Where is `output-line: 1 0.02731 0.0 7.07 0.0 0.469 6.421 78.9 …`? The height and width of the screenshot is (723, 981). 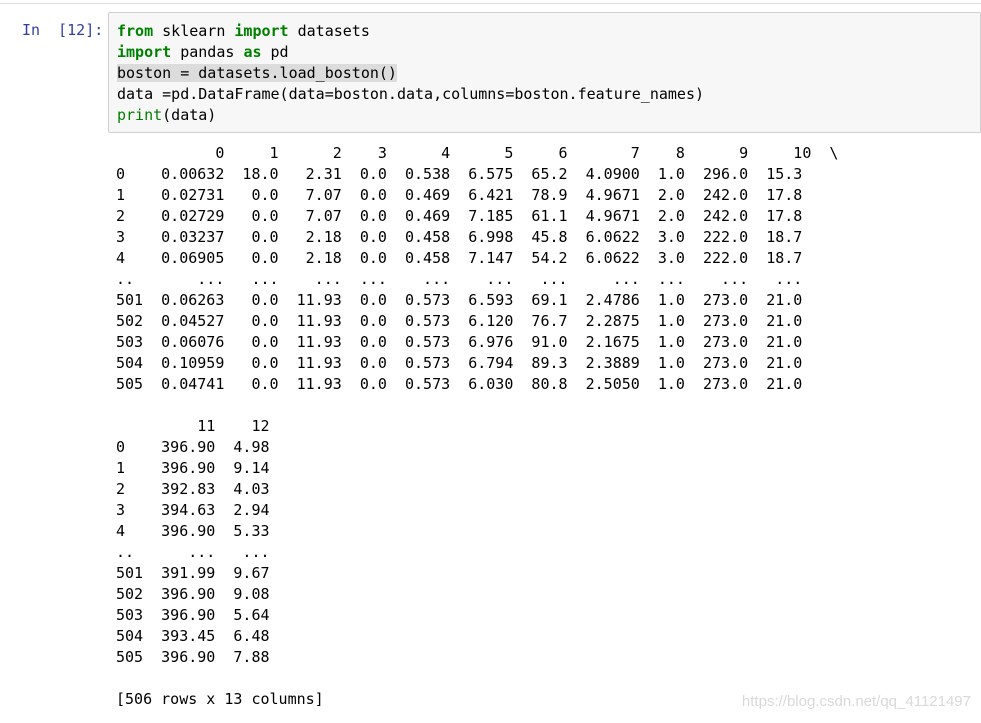 output-line: 1 0.02731 0.0 7.07 0.0 0.469 6.421 78.9 … is located at coordinates (459, 195).